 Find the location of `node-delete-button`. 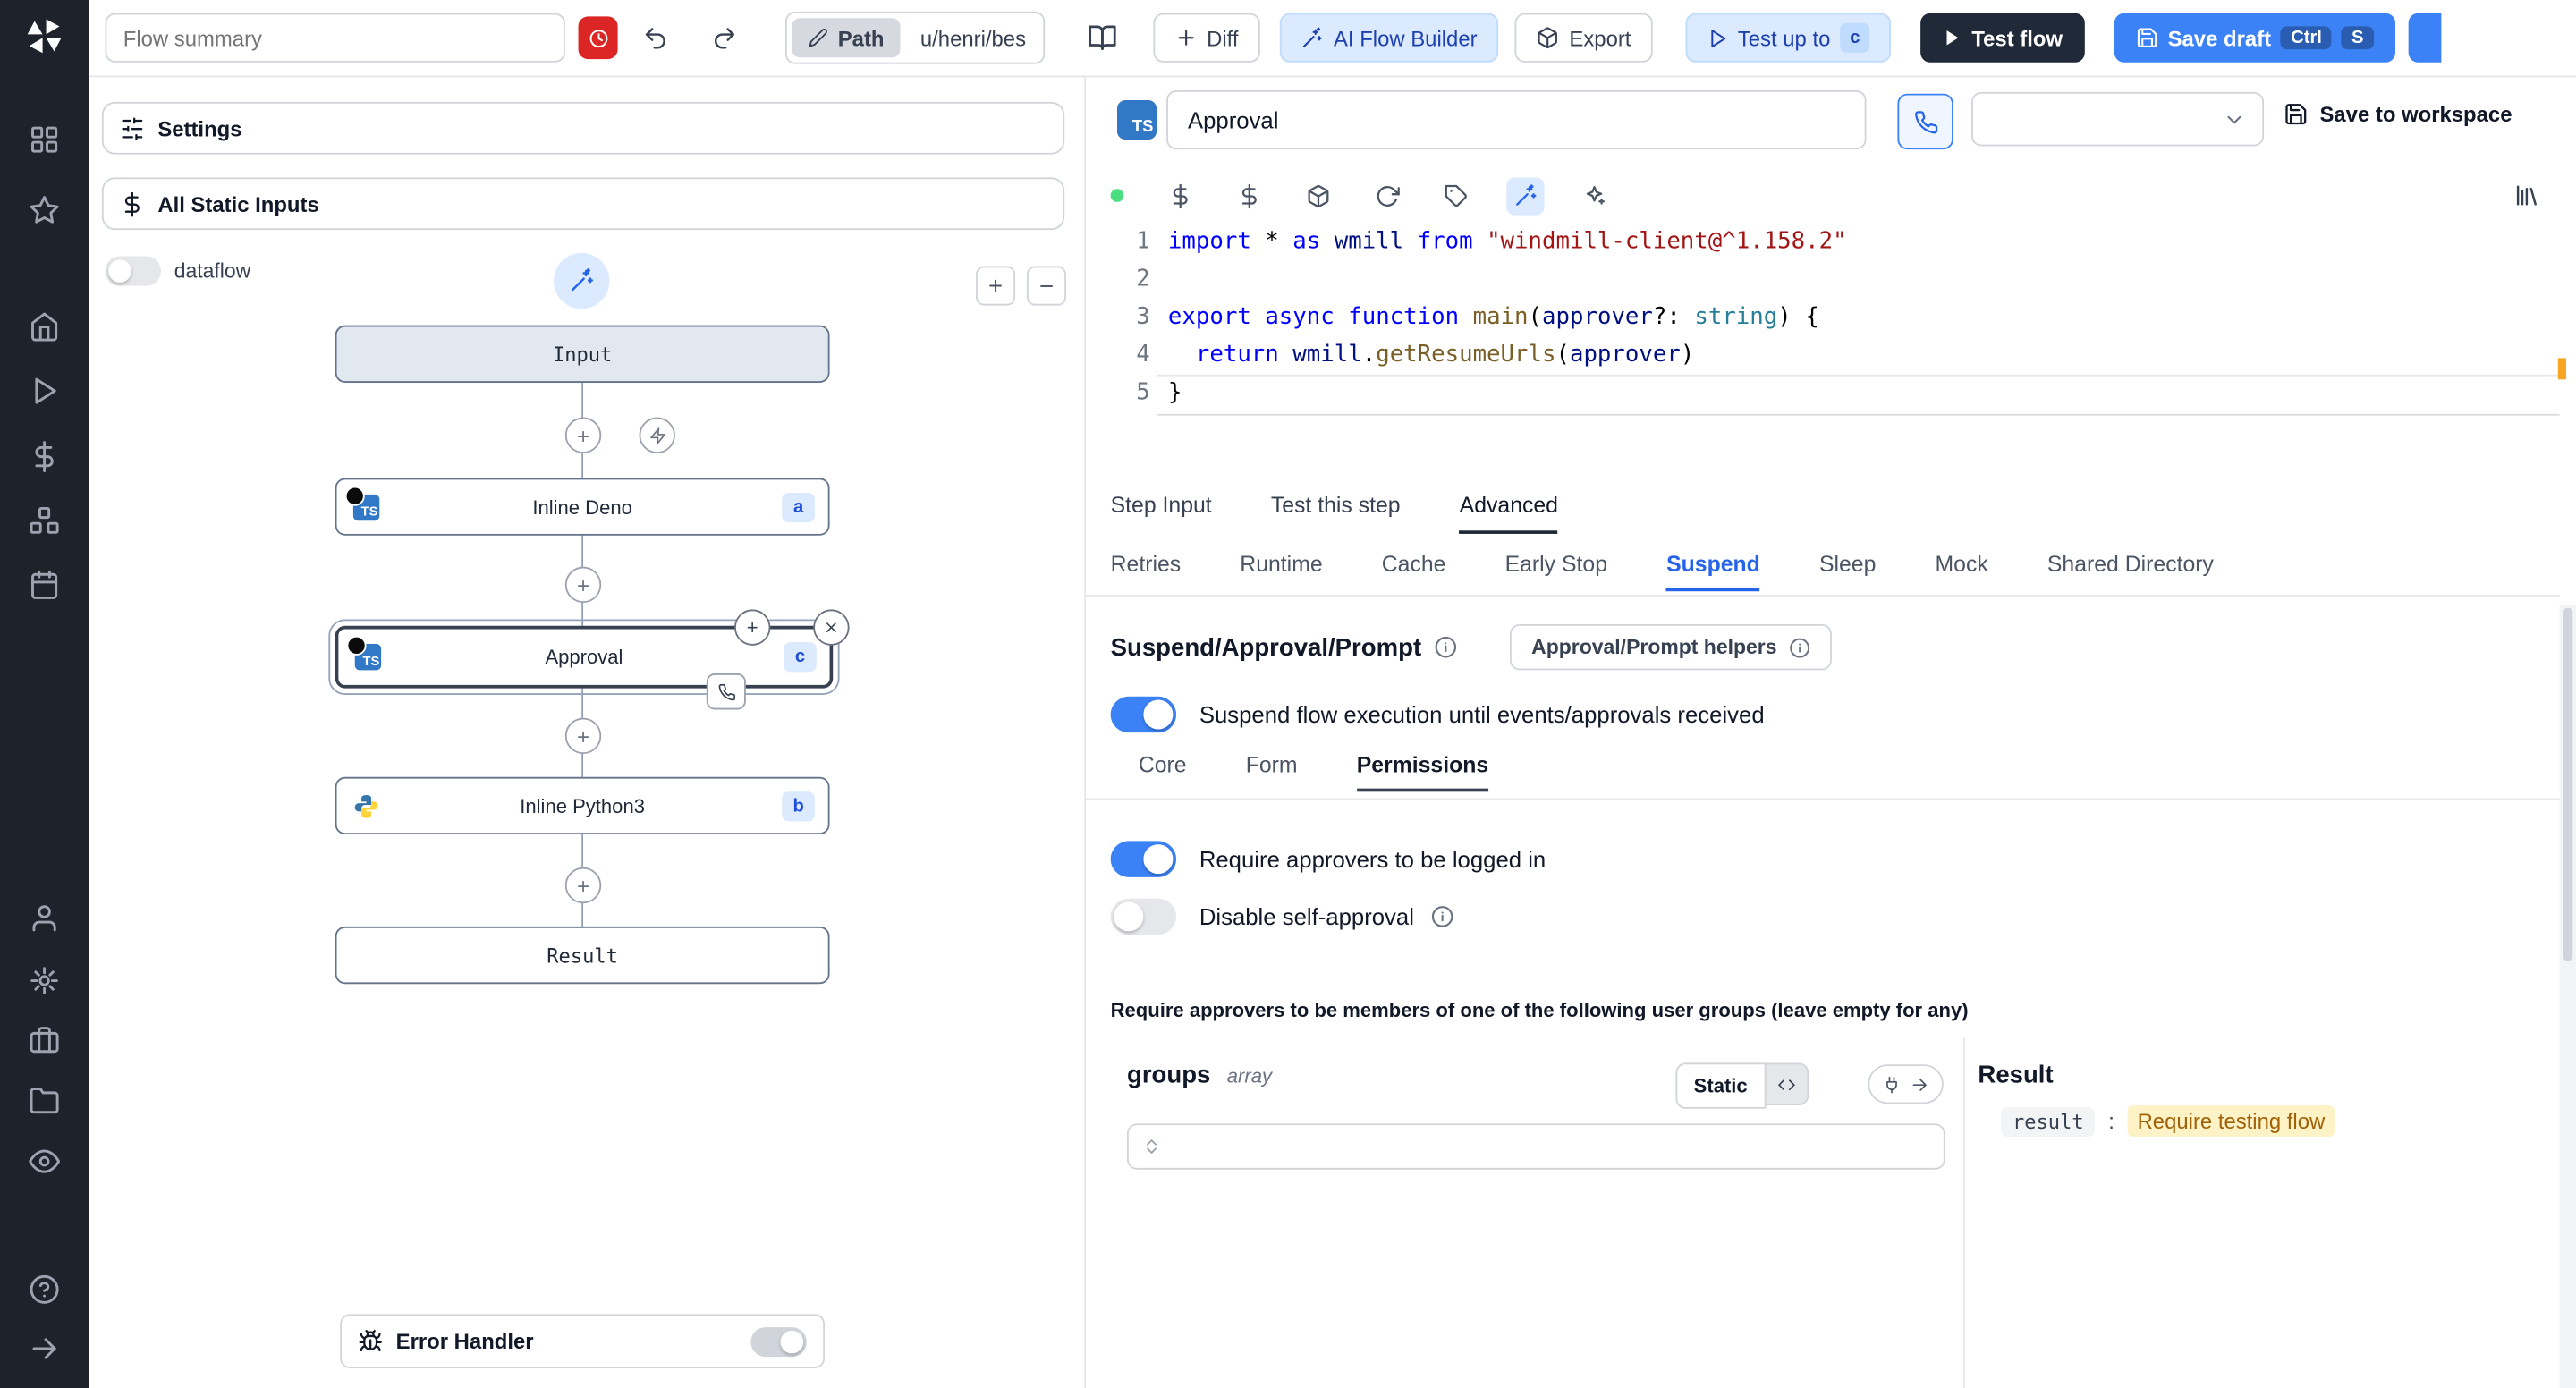

node-delete-button is located at coordinates (831, 627).